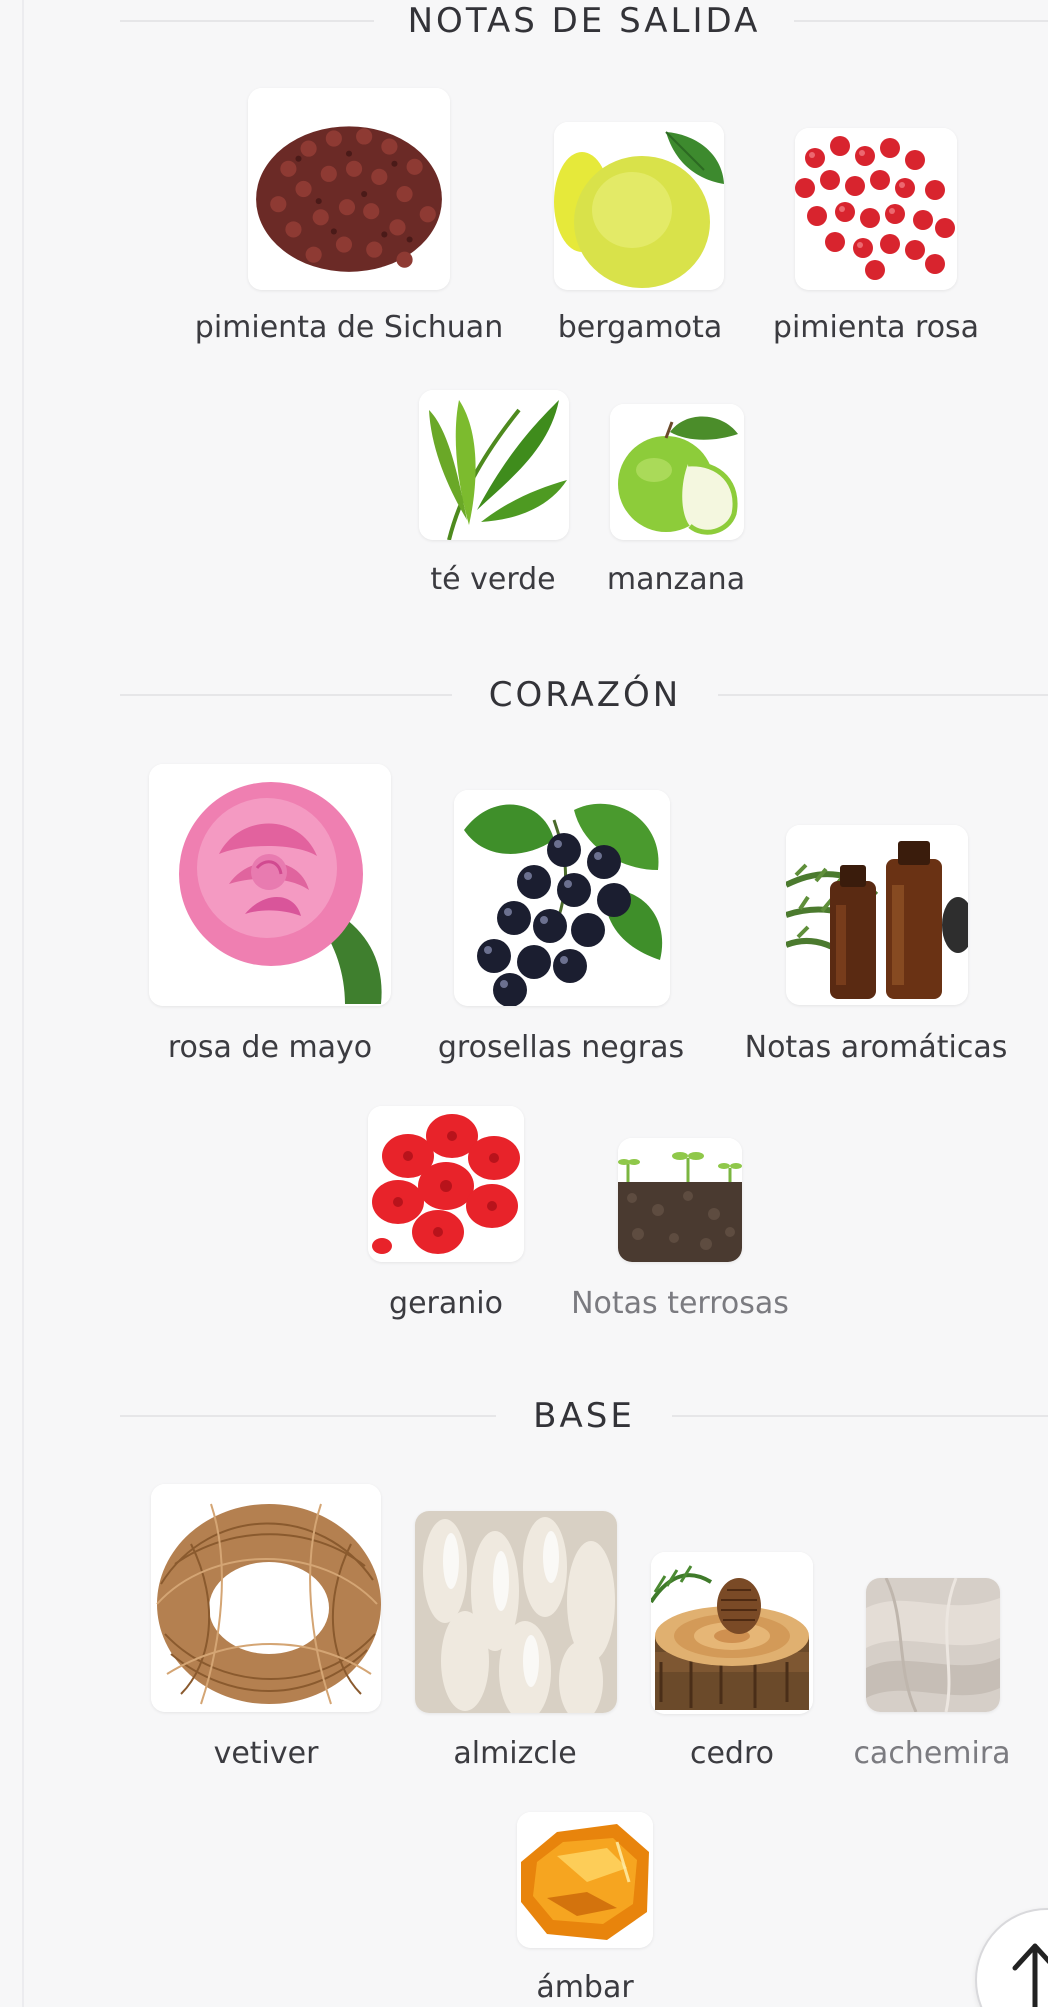 The height and width of the screenshot is (2007, 1048). I want to click on note-blackcurrant, so click(562, 898).